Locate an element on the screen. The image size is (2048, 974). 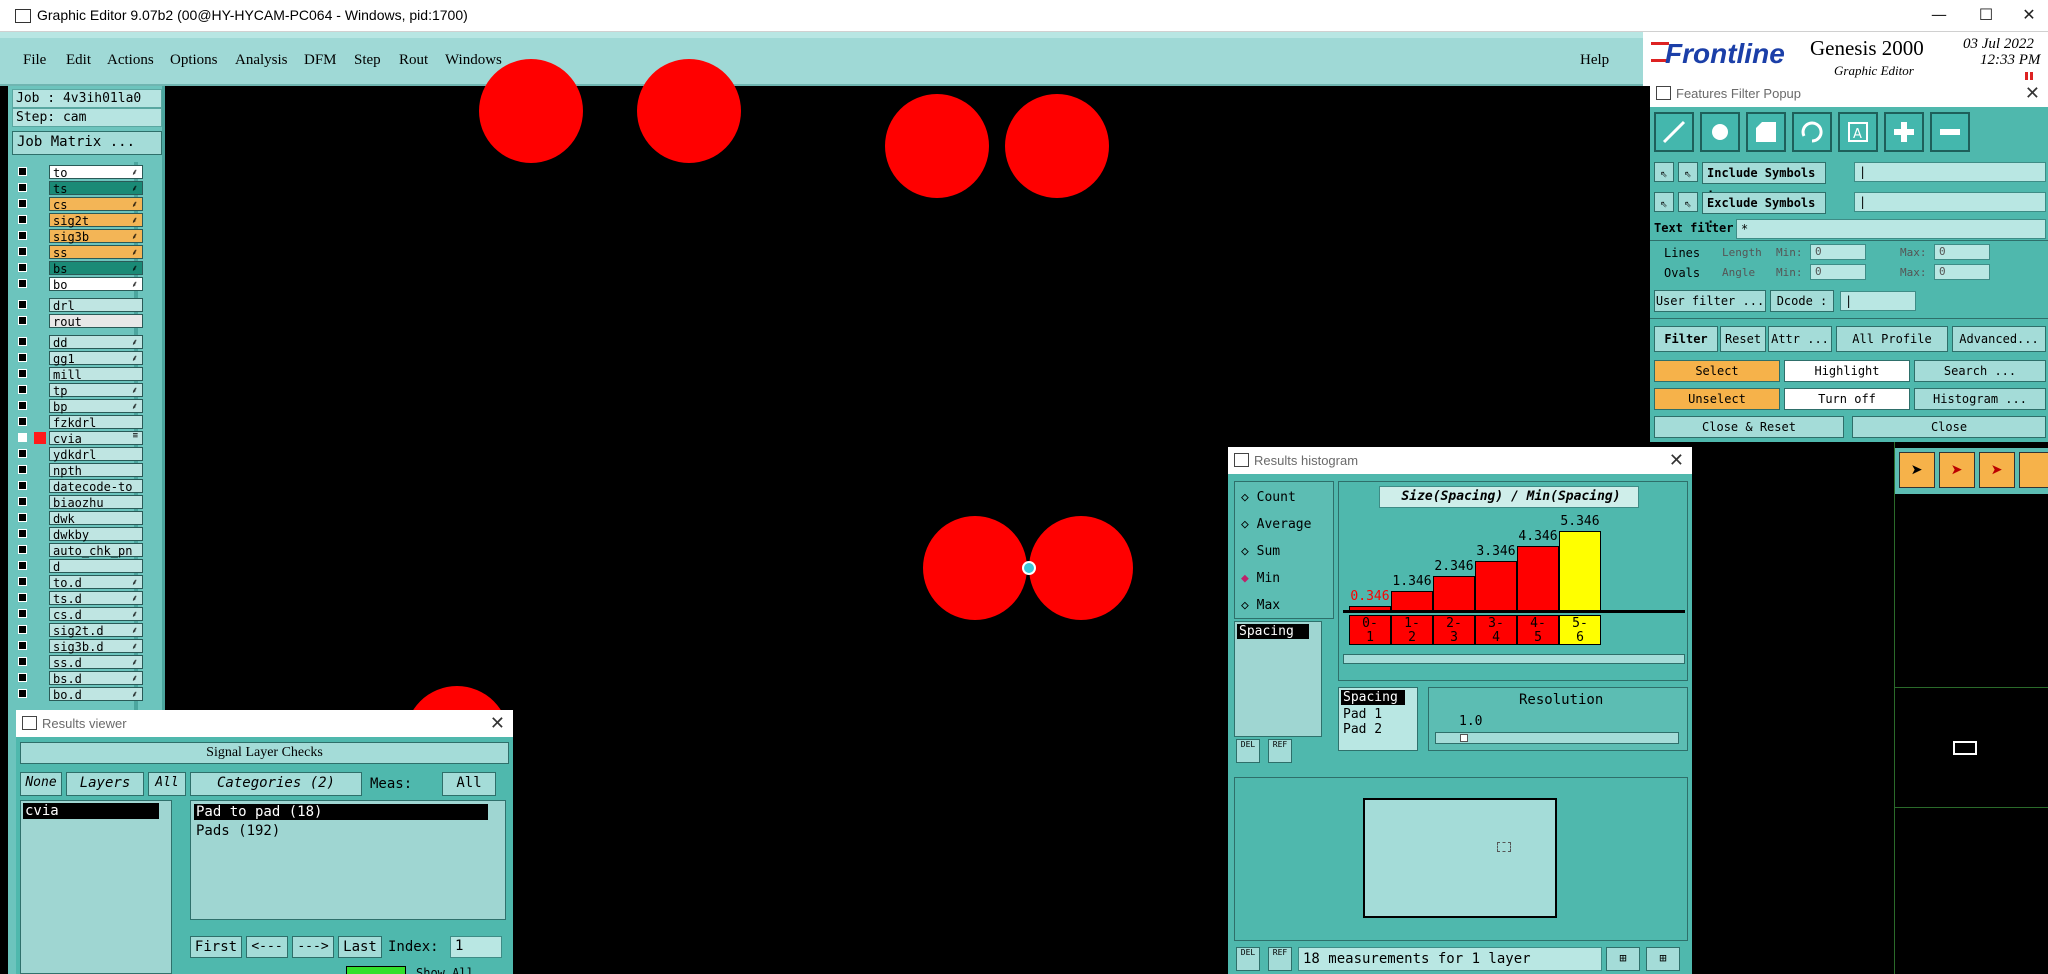
layer-name: to.d is located at coordinates (96, 582).